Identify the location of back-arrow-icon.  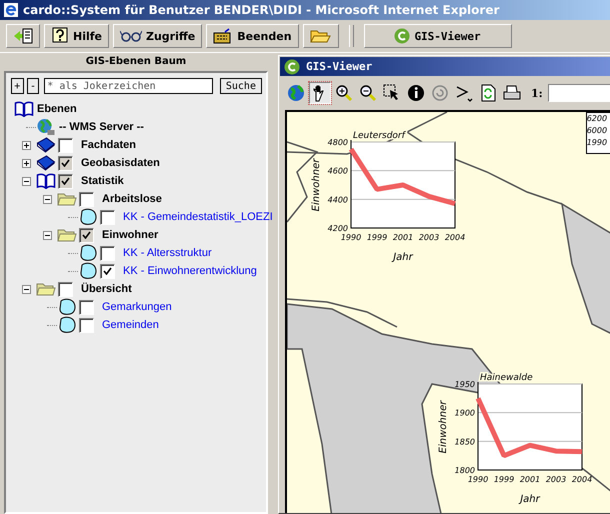
(23, 36).